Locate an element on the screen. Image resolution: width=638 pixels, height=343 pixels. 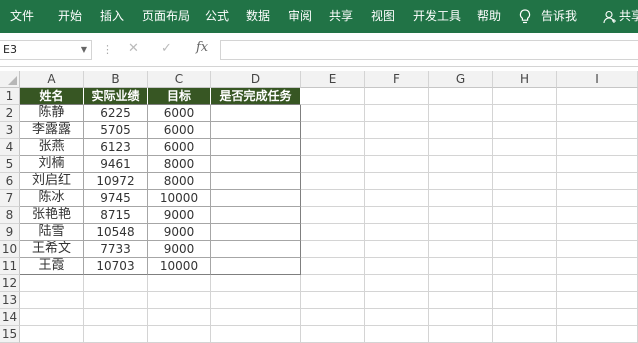
row-header-2: 2 is located at coordinates (10, 113).